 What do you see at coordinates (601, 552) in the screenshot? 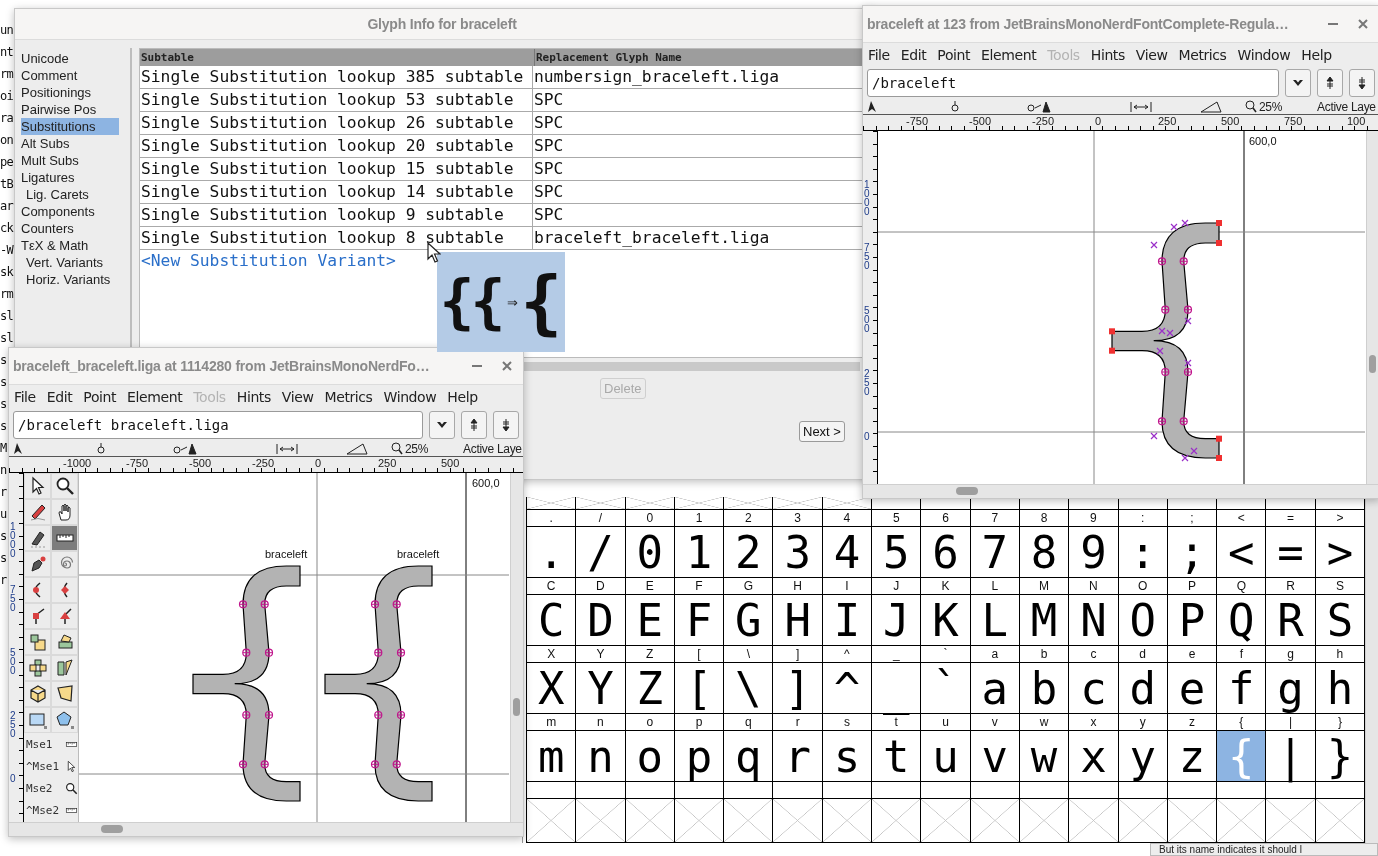
I see `glyph-cell: /` at bounding box center [601, 552].